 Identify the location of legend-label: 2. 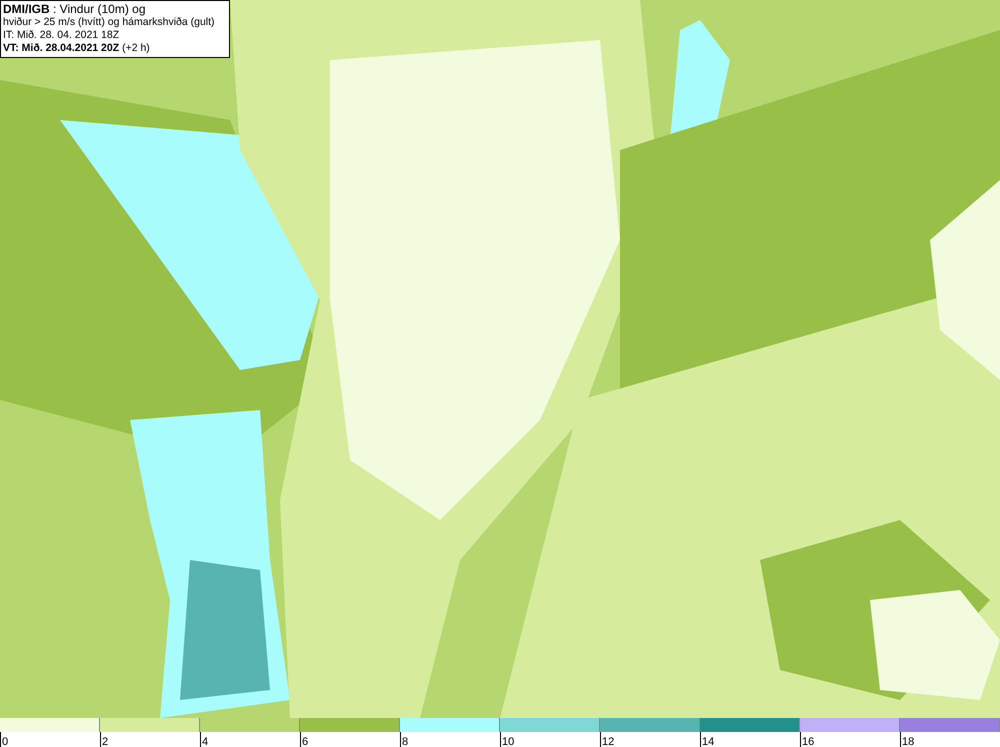
(104, 741).